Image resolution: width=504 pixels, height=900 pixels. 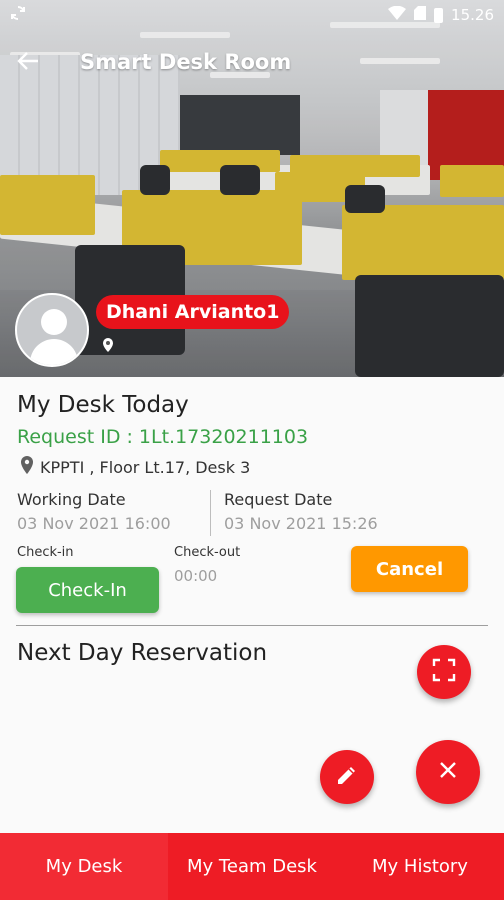 I want to click on tab-label: My Desk, so click(x=84, y=866).